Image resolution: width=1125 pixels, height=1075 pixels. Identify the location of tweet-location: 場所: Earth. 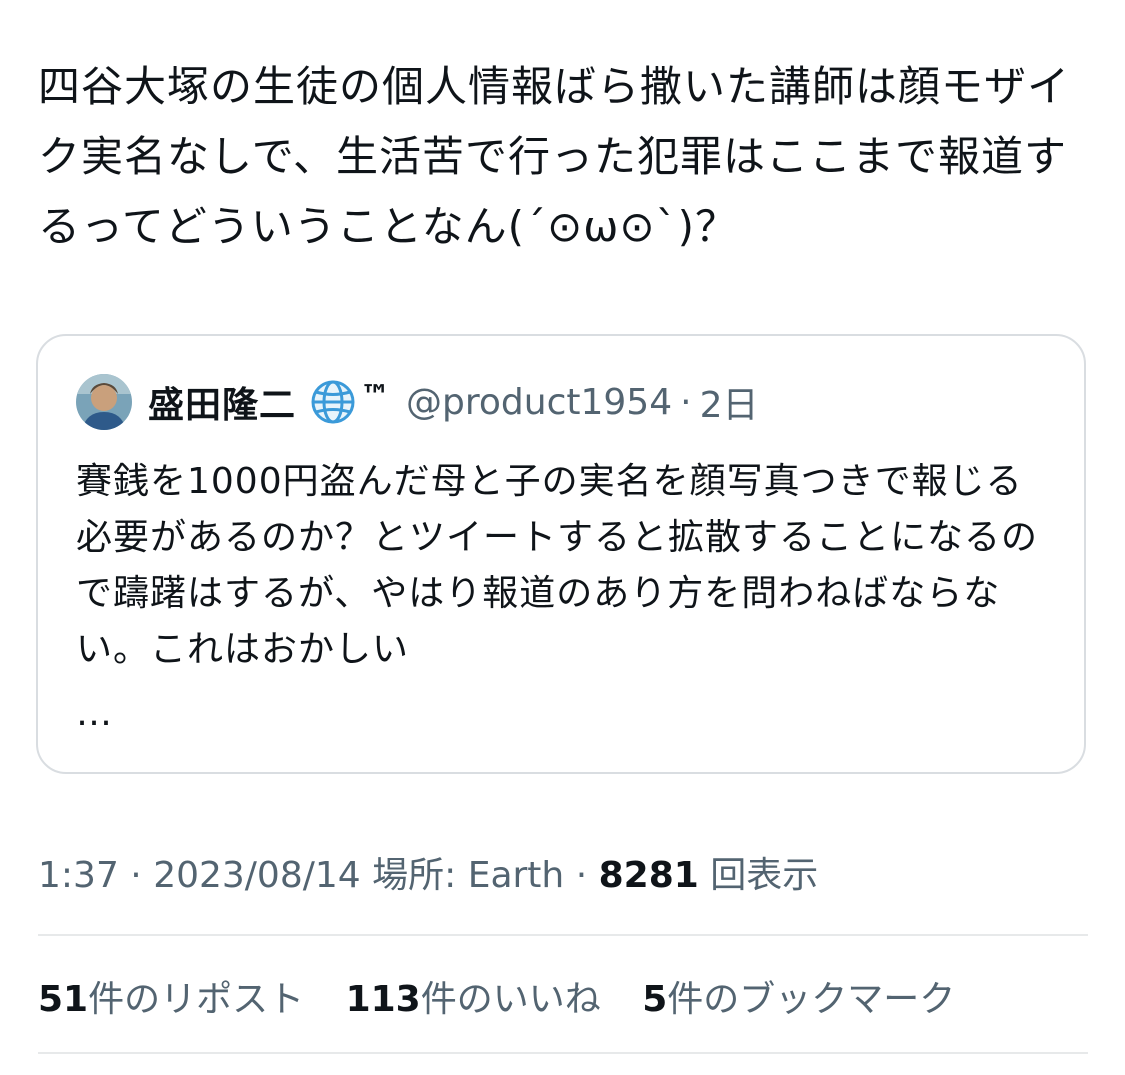
(462, 875).